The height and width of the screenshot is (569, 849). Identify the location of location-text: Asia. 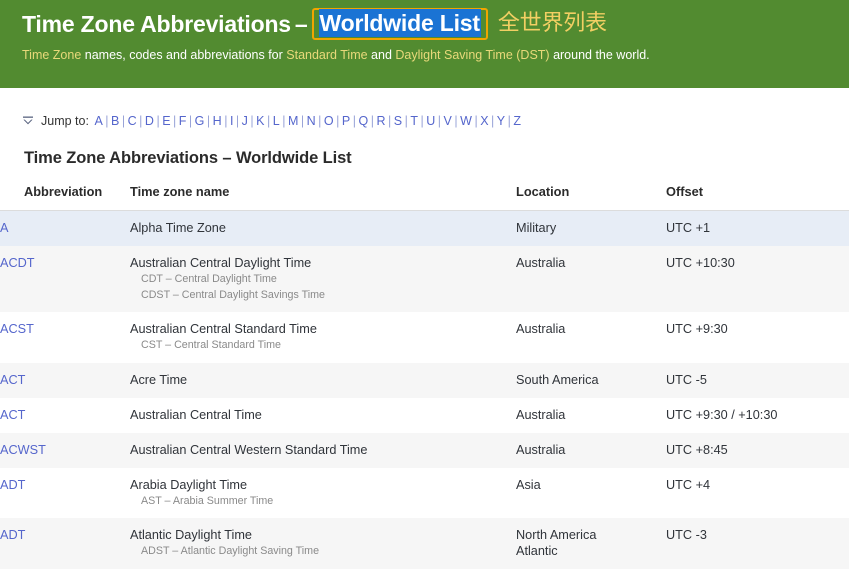
(528, 485).